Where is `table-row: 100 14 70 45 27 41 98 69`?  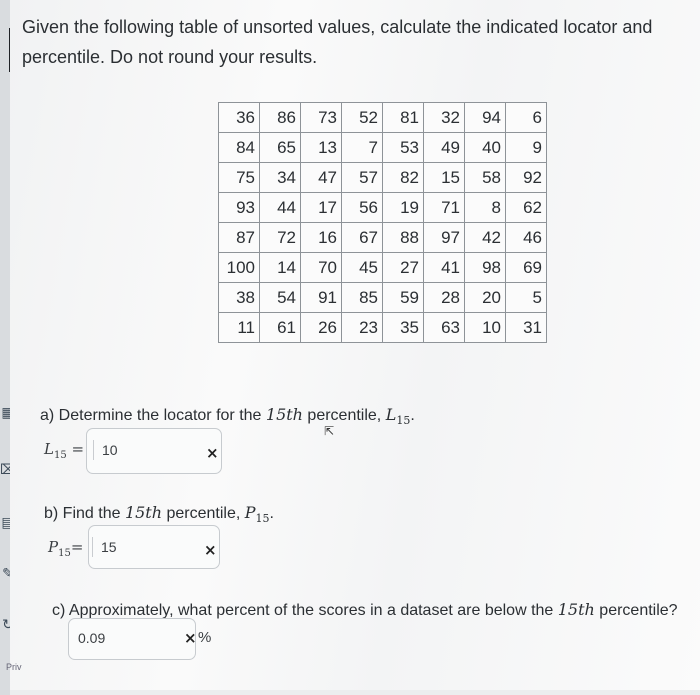 table-row: 100 14 70 45 27 41 98 69 is located at coordinates (382, 267).